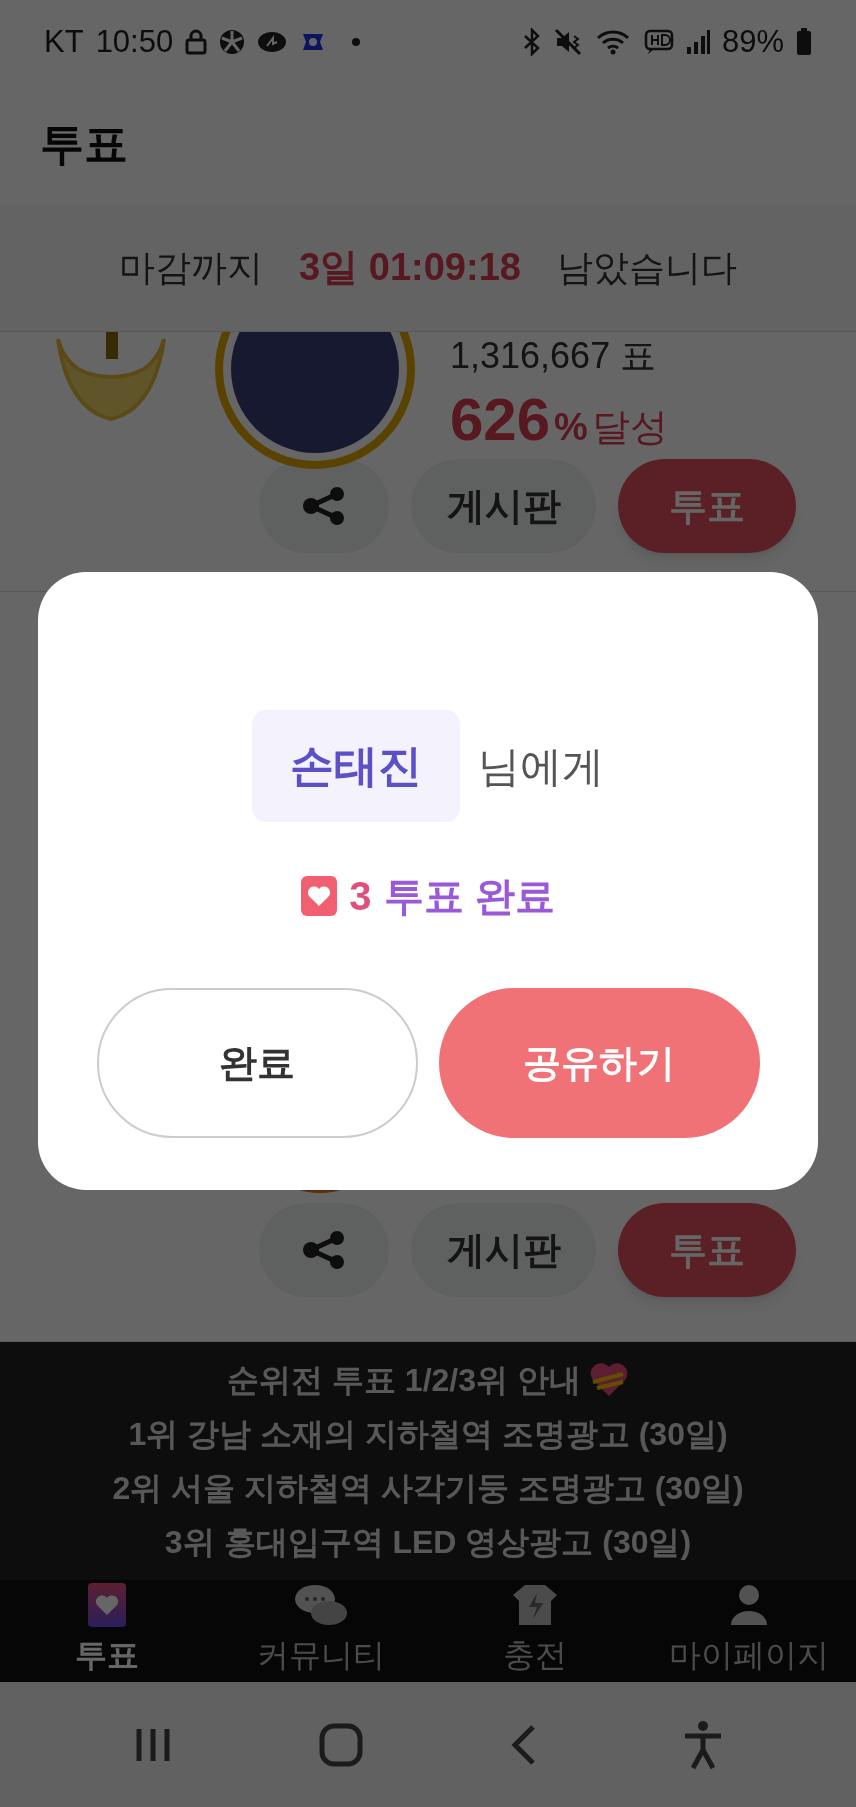  What do you see at coordinates (535, 1605) in the screenshot?
I see `shirt-bolt-icon` at bounding box center [535, 1605].